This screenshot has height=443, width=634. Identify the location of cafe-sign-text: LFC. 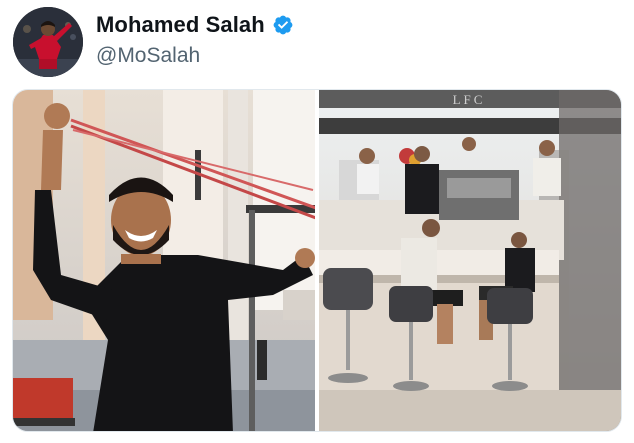
(469, 99).